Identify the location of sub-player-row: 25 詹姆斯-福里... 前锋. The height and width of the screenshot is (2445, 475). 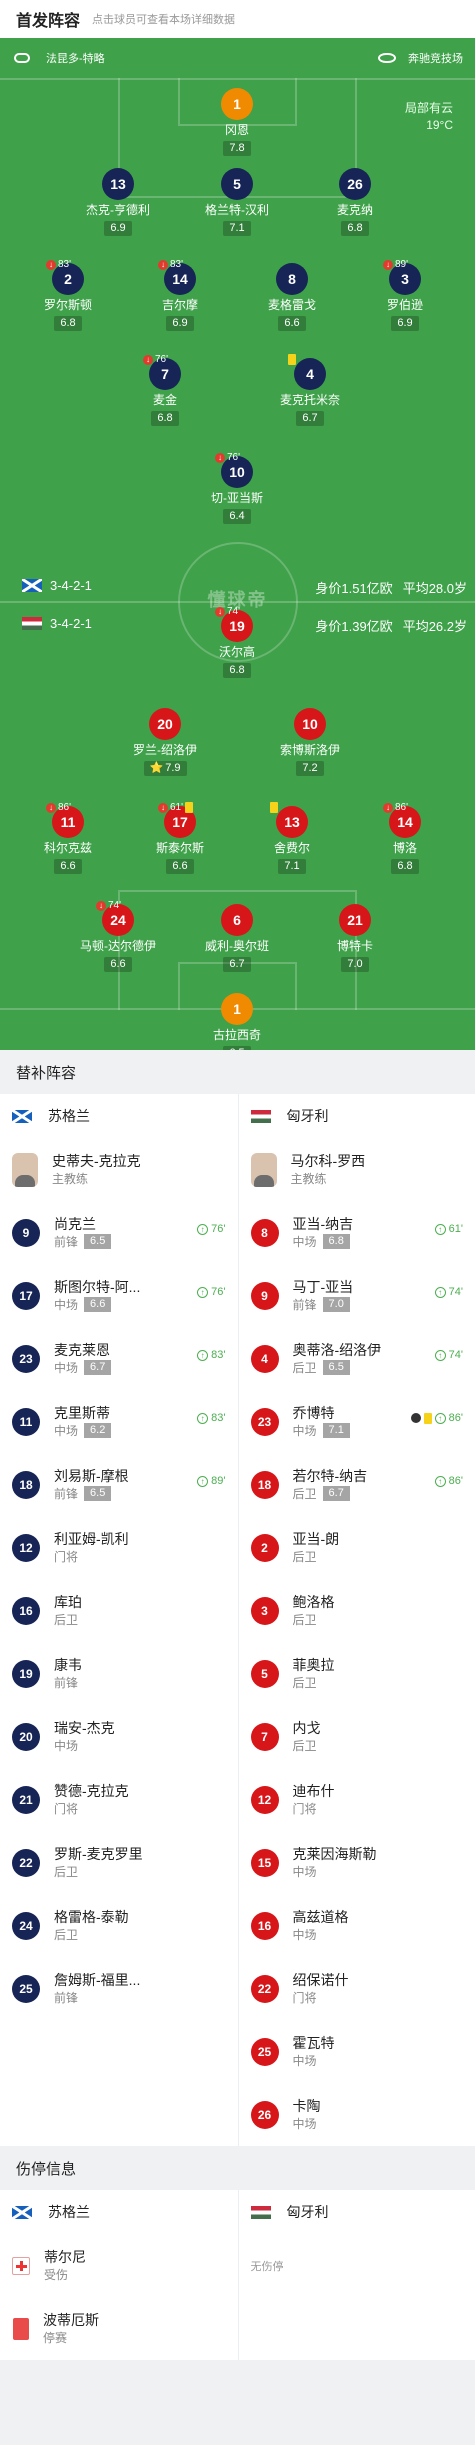
(119, 1988).